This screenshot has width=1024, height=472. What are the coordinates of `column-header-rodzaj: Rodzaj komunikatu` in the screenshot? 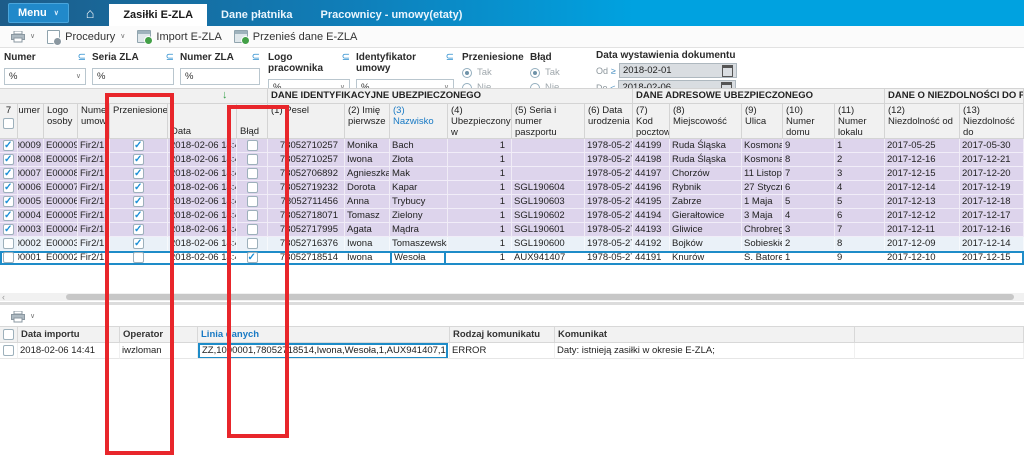 It's located at (502, 334).